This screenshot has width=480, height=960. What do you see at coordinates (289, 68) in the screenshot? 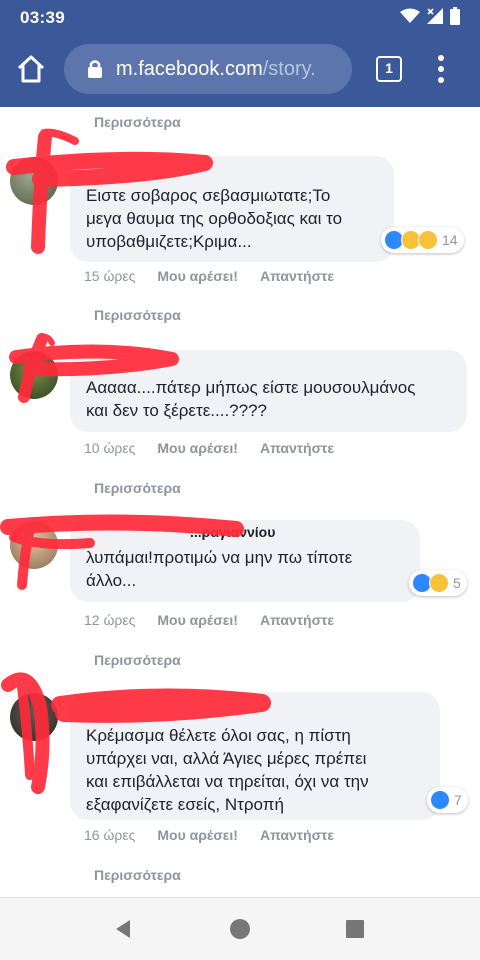
I see `url-path: /story.` at bounding box center [289, 68].